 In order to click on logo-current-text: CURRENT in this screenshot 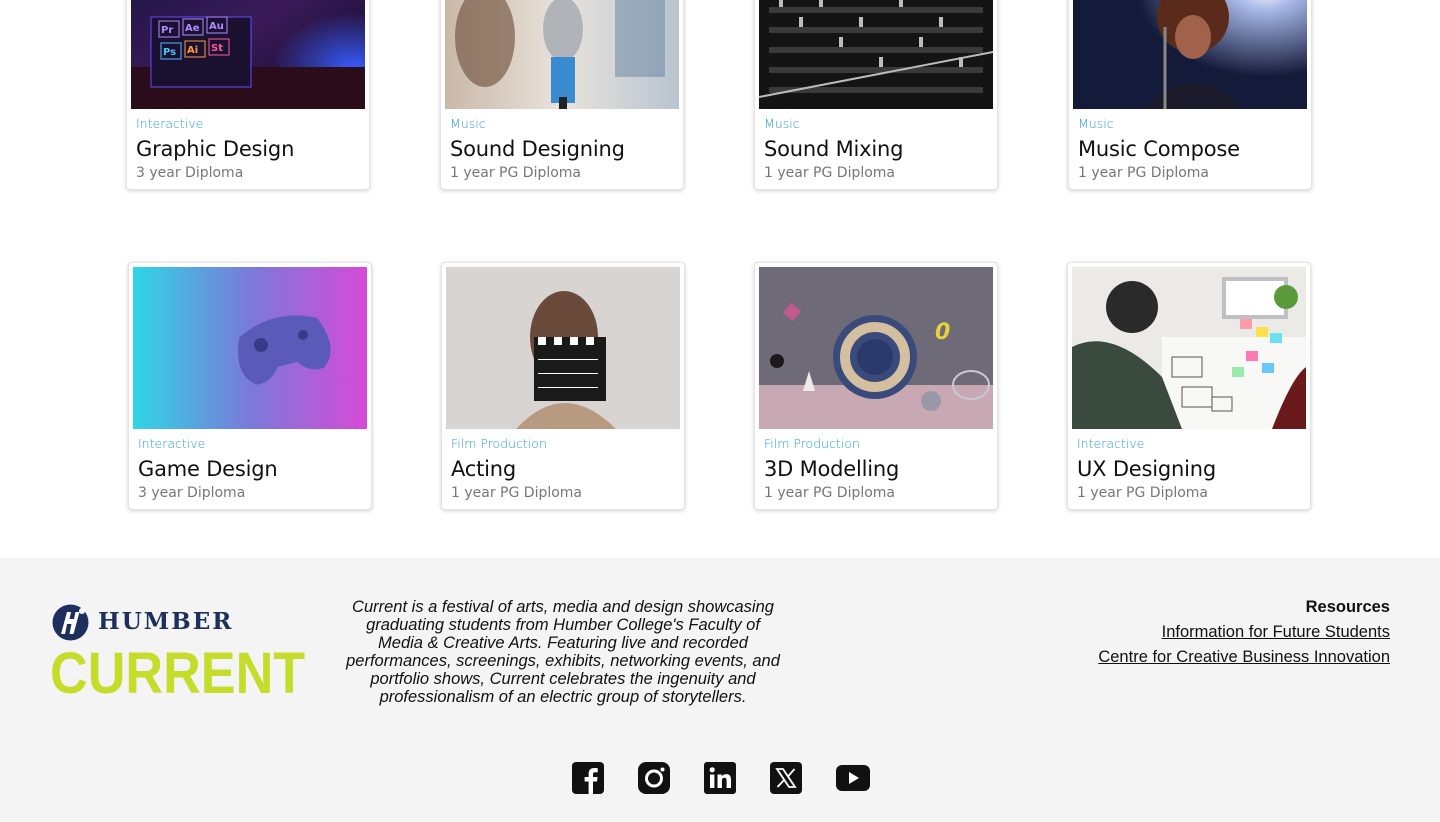, I will do `click(178, 673)`.